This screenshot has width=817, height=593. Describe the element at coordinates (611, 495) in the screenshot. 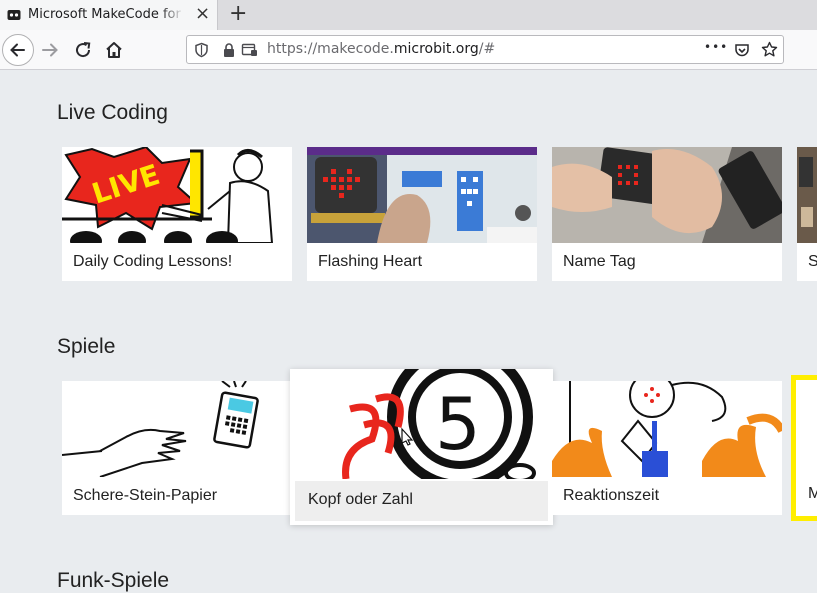

I see `card-label: Reaktionszeit` at that location.